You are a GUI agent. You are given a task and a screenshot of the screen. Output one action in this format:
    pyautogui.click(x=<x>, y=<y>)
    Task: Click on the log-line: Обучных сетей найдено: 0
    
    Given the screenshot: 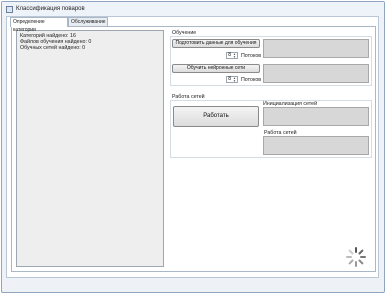 What is the action you would take?
    pyautogui.click(x=53, y=48)
    